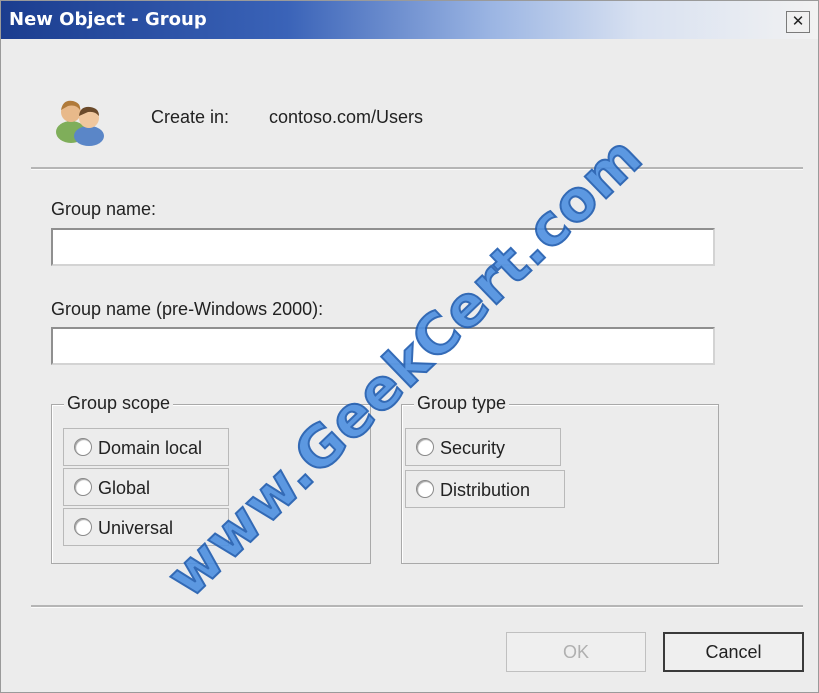 The image size is (819, 693). What do you see at coordinates (119, 403) in the screenshot?
I see `group-scope-legend: Group scope` at bounding box center [119, 403].